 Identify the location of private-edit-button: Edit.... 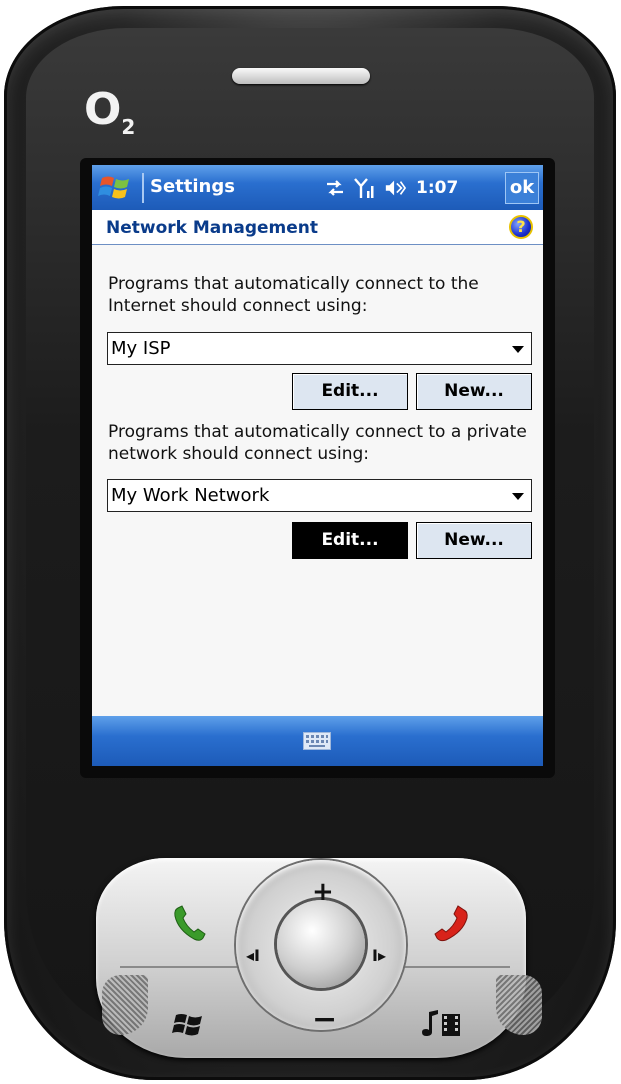
(350, 540).